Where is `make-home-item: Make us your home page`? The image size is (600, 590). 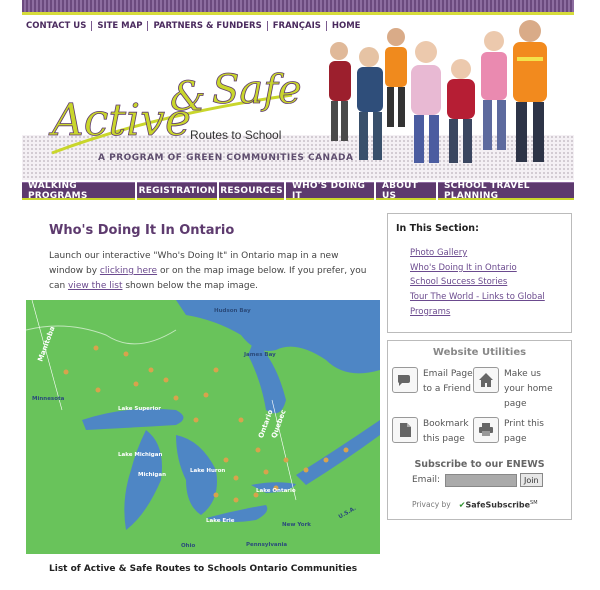 make-home-item: Make us your home page is located at coordinates (516, 389).